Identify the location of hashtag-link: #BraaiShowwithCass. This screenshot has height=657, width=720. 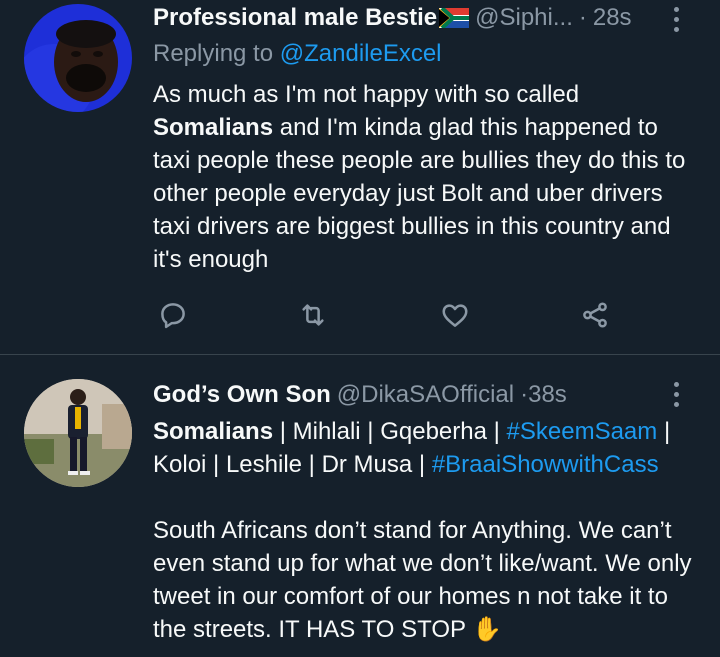
(545, 464).